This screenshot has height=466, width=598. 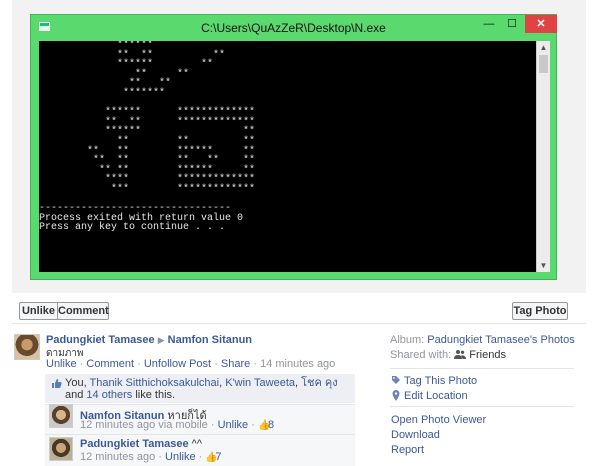 I want to click on maximize-icon: ☐, so click(x=512, y=24).